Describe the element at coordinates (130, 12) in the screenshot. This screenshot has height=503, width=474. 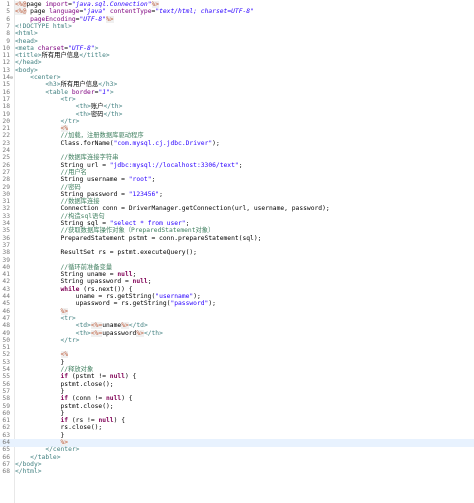
I see `code-token: contentType` at that location.